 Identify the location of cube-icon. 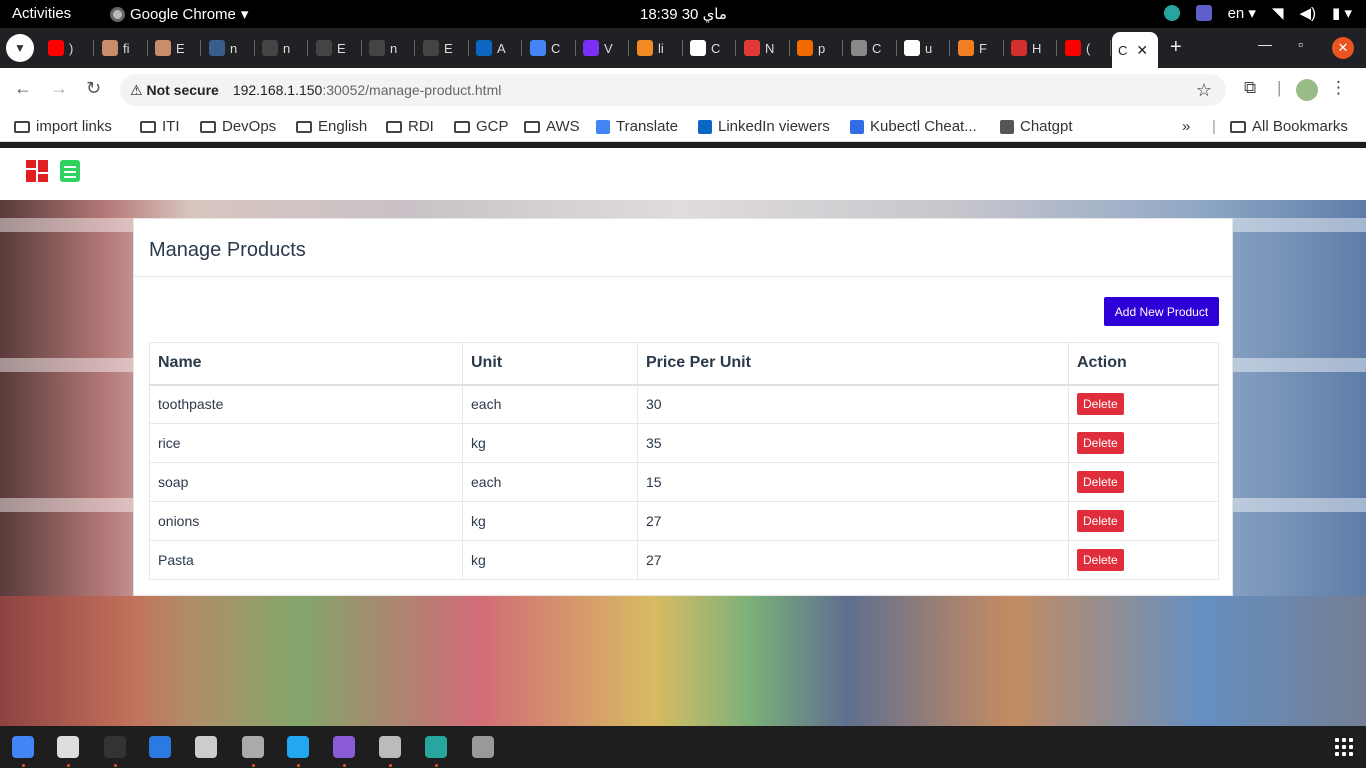
(591, 48).